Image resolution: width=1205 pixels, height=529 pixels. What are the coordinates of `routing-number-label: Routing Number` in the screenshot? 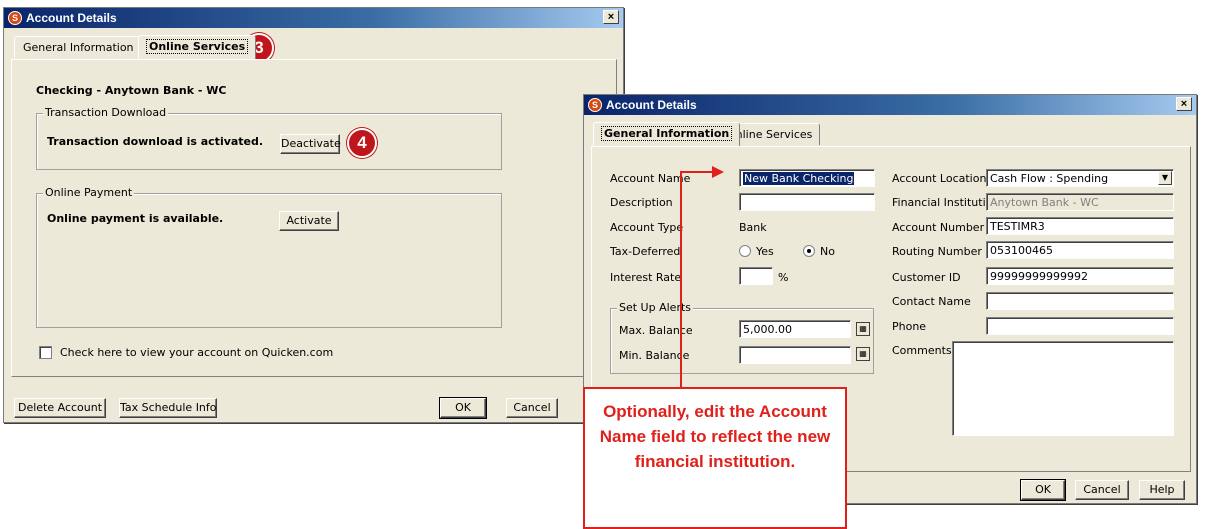 It's located at (937, 251).